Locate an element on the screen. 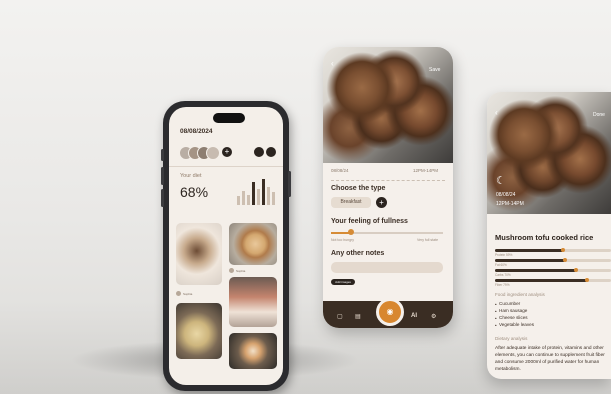 This screenshot has height=394, width=611. dynamic-island is located at coordinates (229, 118).